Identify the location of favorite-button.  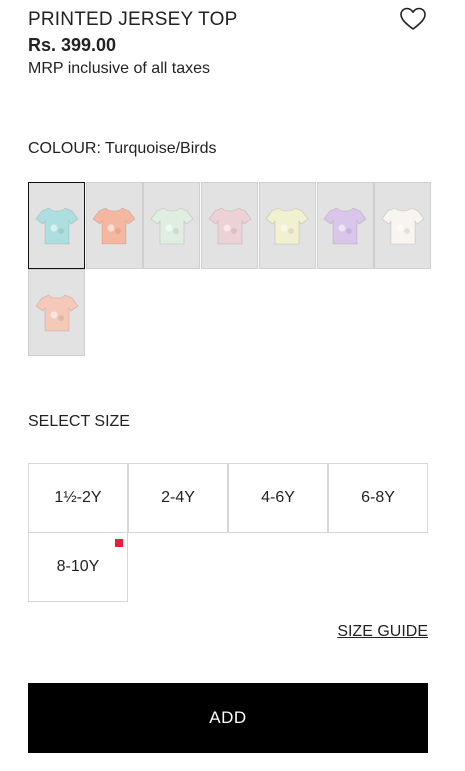
(413, 19).